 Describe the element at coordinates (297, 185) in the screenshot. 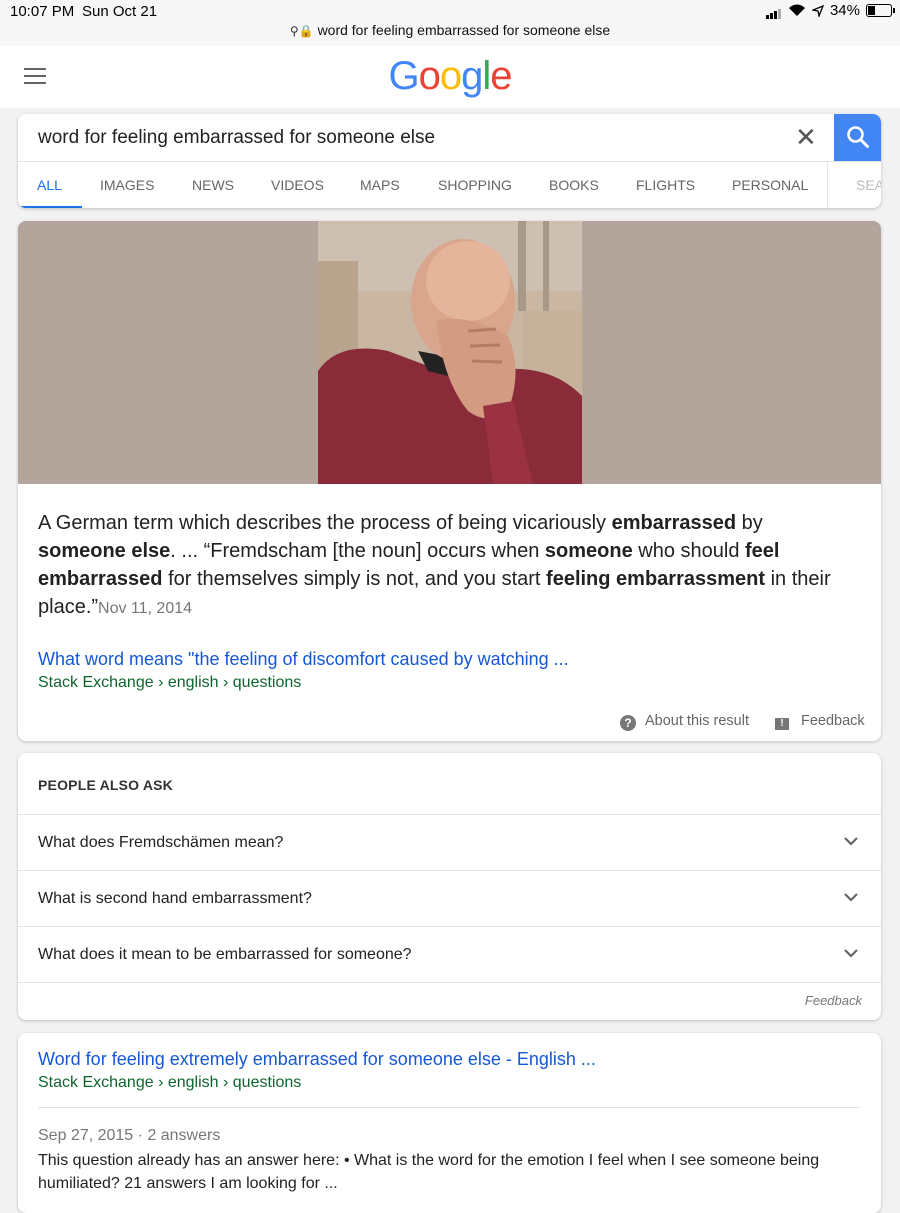

I see `tab-videos: VIDEOS` at that location.